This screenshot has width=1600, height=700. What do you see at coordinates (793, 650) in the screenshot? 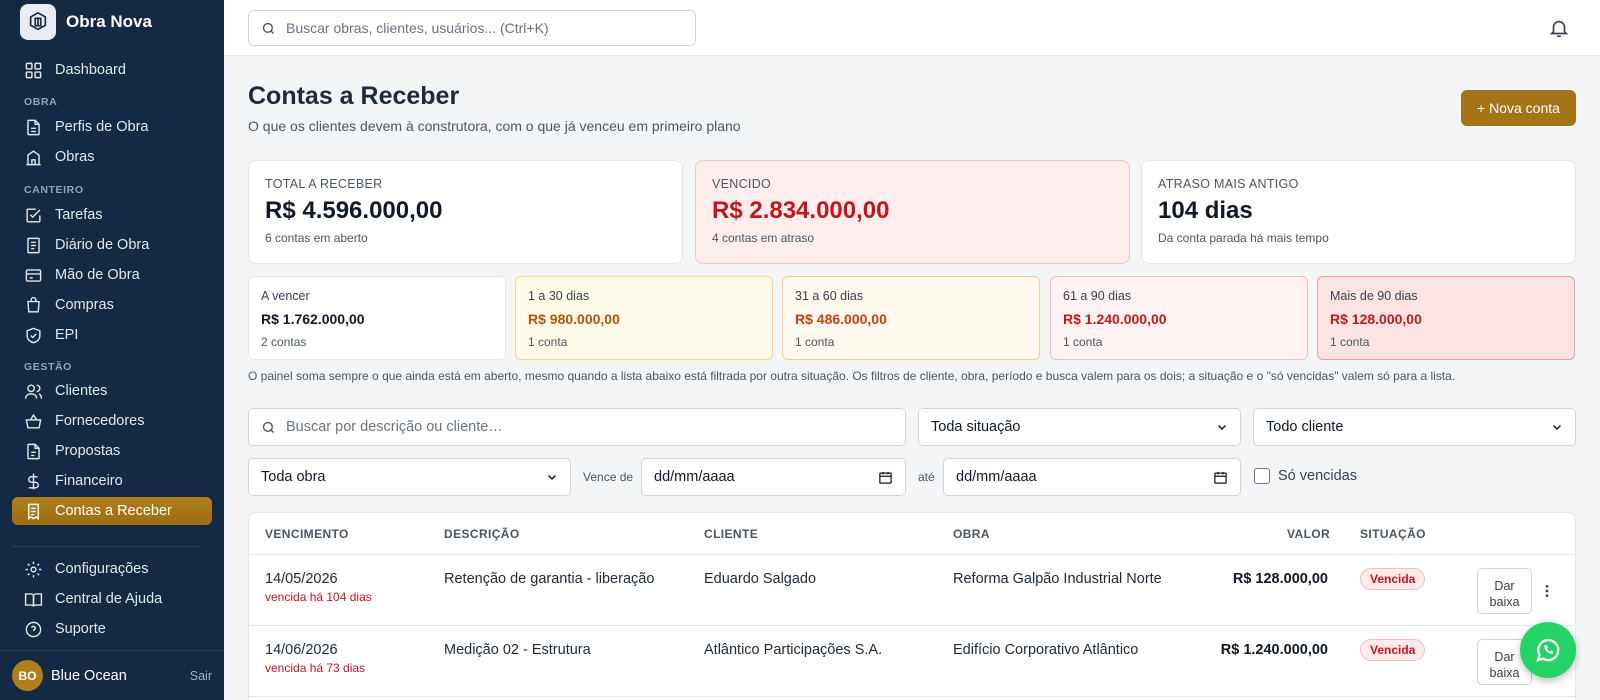
I see `cell-client: Atlântico Participações S.A.` at bounding box center [793, 650].